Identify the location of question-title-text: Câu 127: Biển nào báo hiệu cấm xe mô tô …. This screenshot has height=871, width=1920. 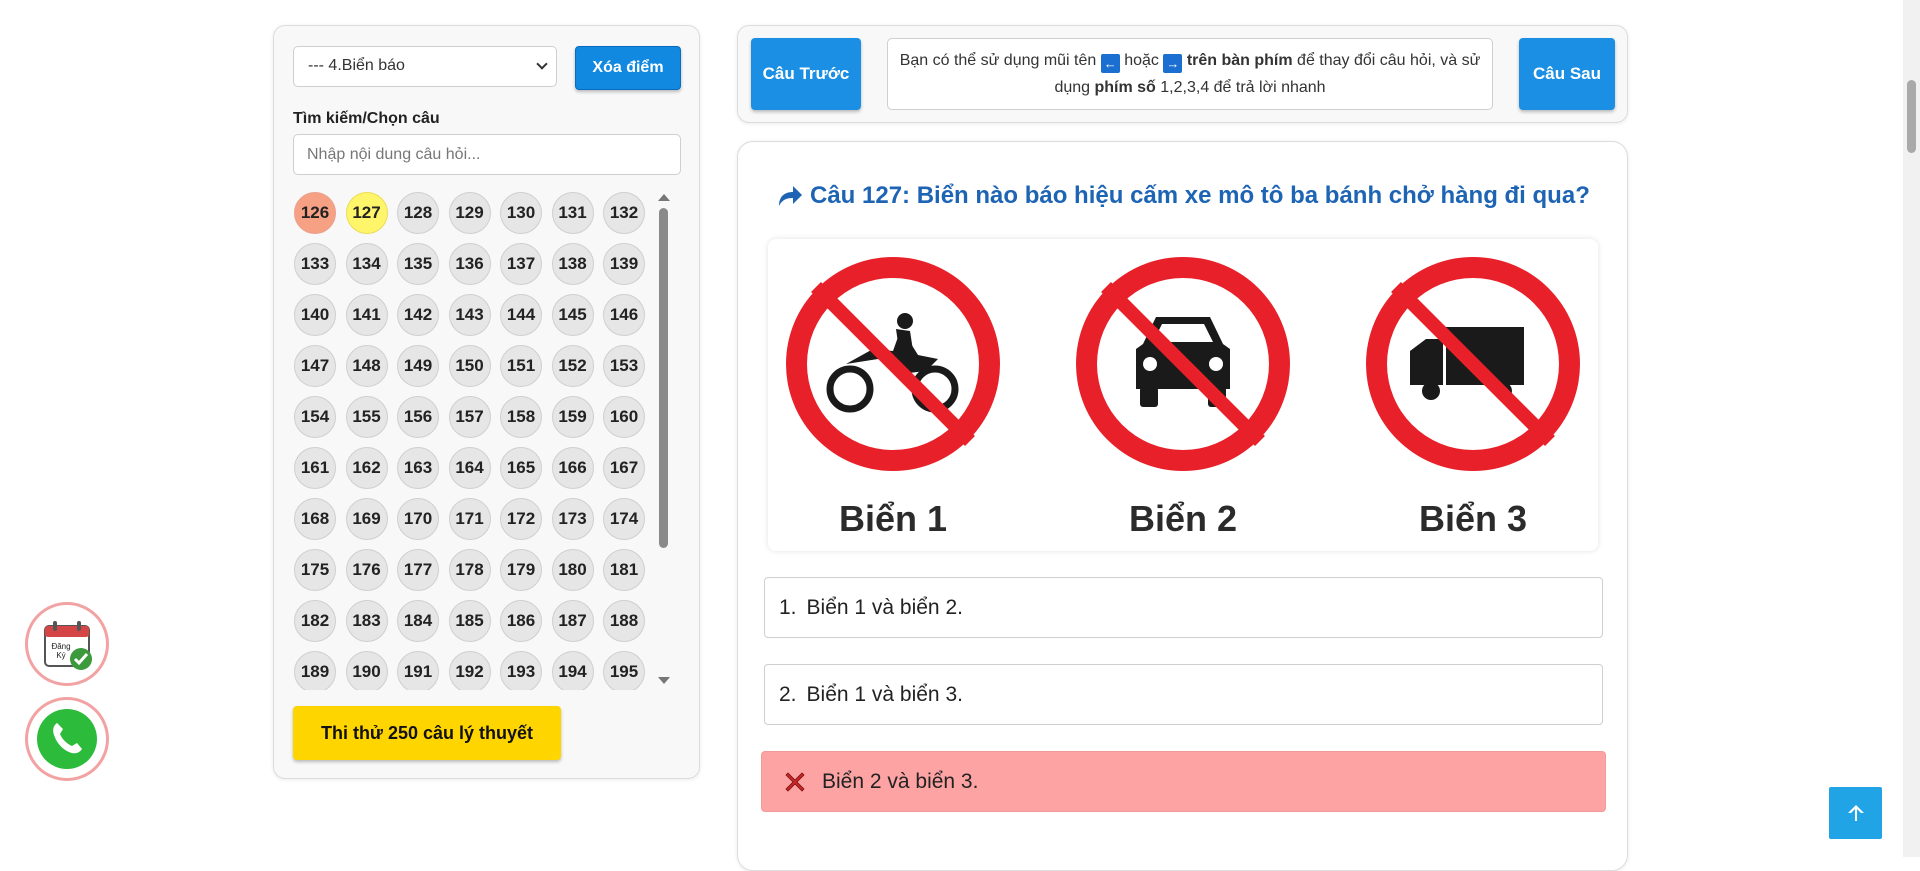
(1200, 195).